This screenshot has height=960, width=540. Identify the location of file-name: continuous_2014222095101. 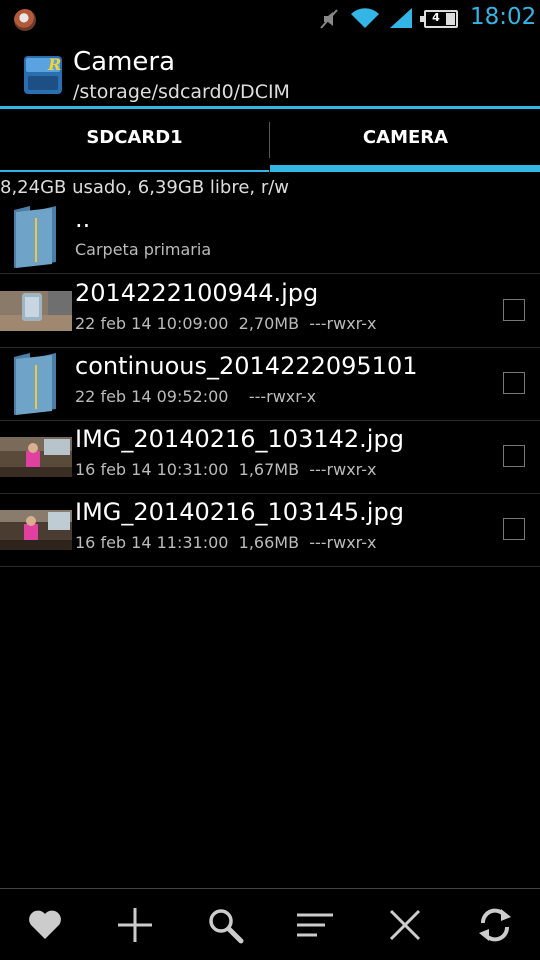
(246, 366).